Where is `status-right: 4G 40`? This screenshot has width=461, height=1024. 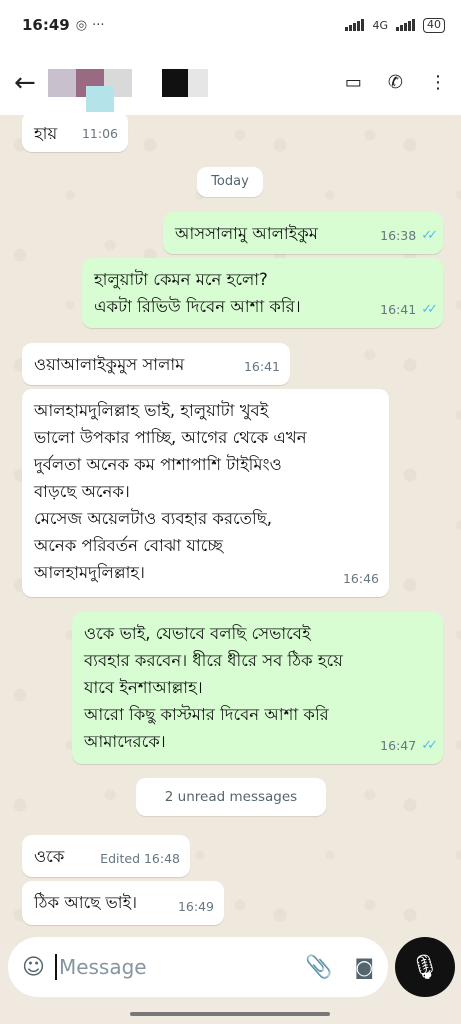
status-right: 4G 40 is located at coordinates (395, 25).